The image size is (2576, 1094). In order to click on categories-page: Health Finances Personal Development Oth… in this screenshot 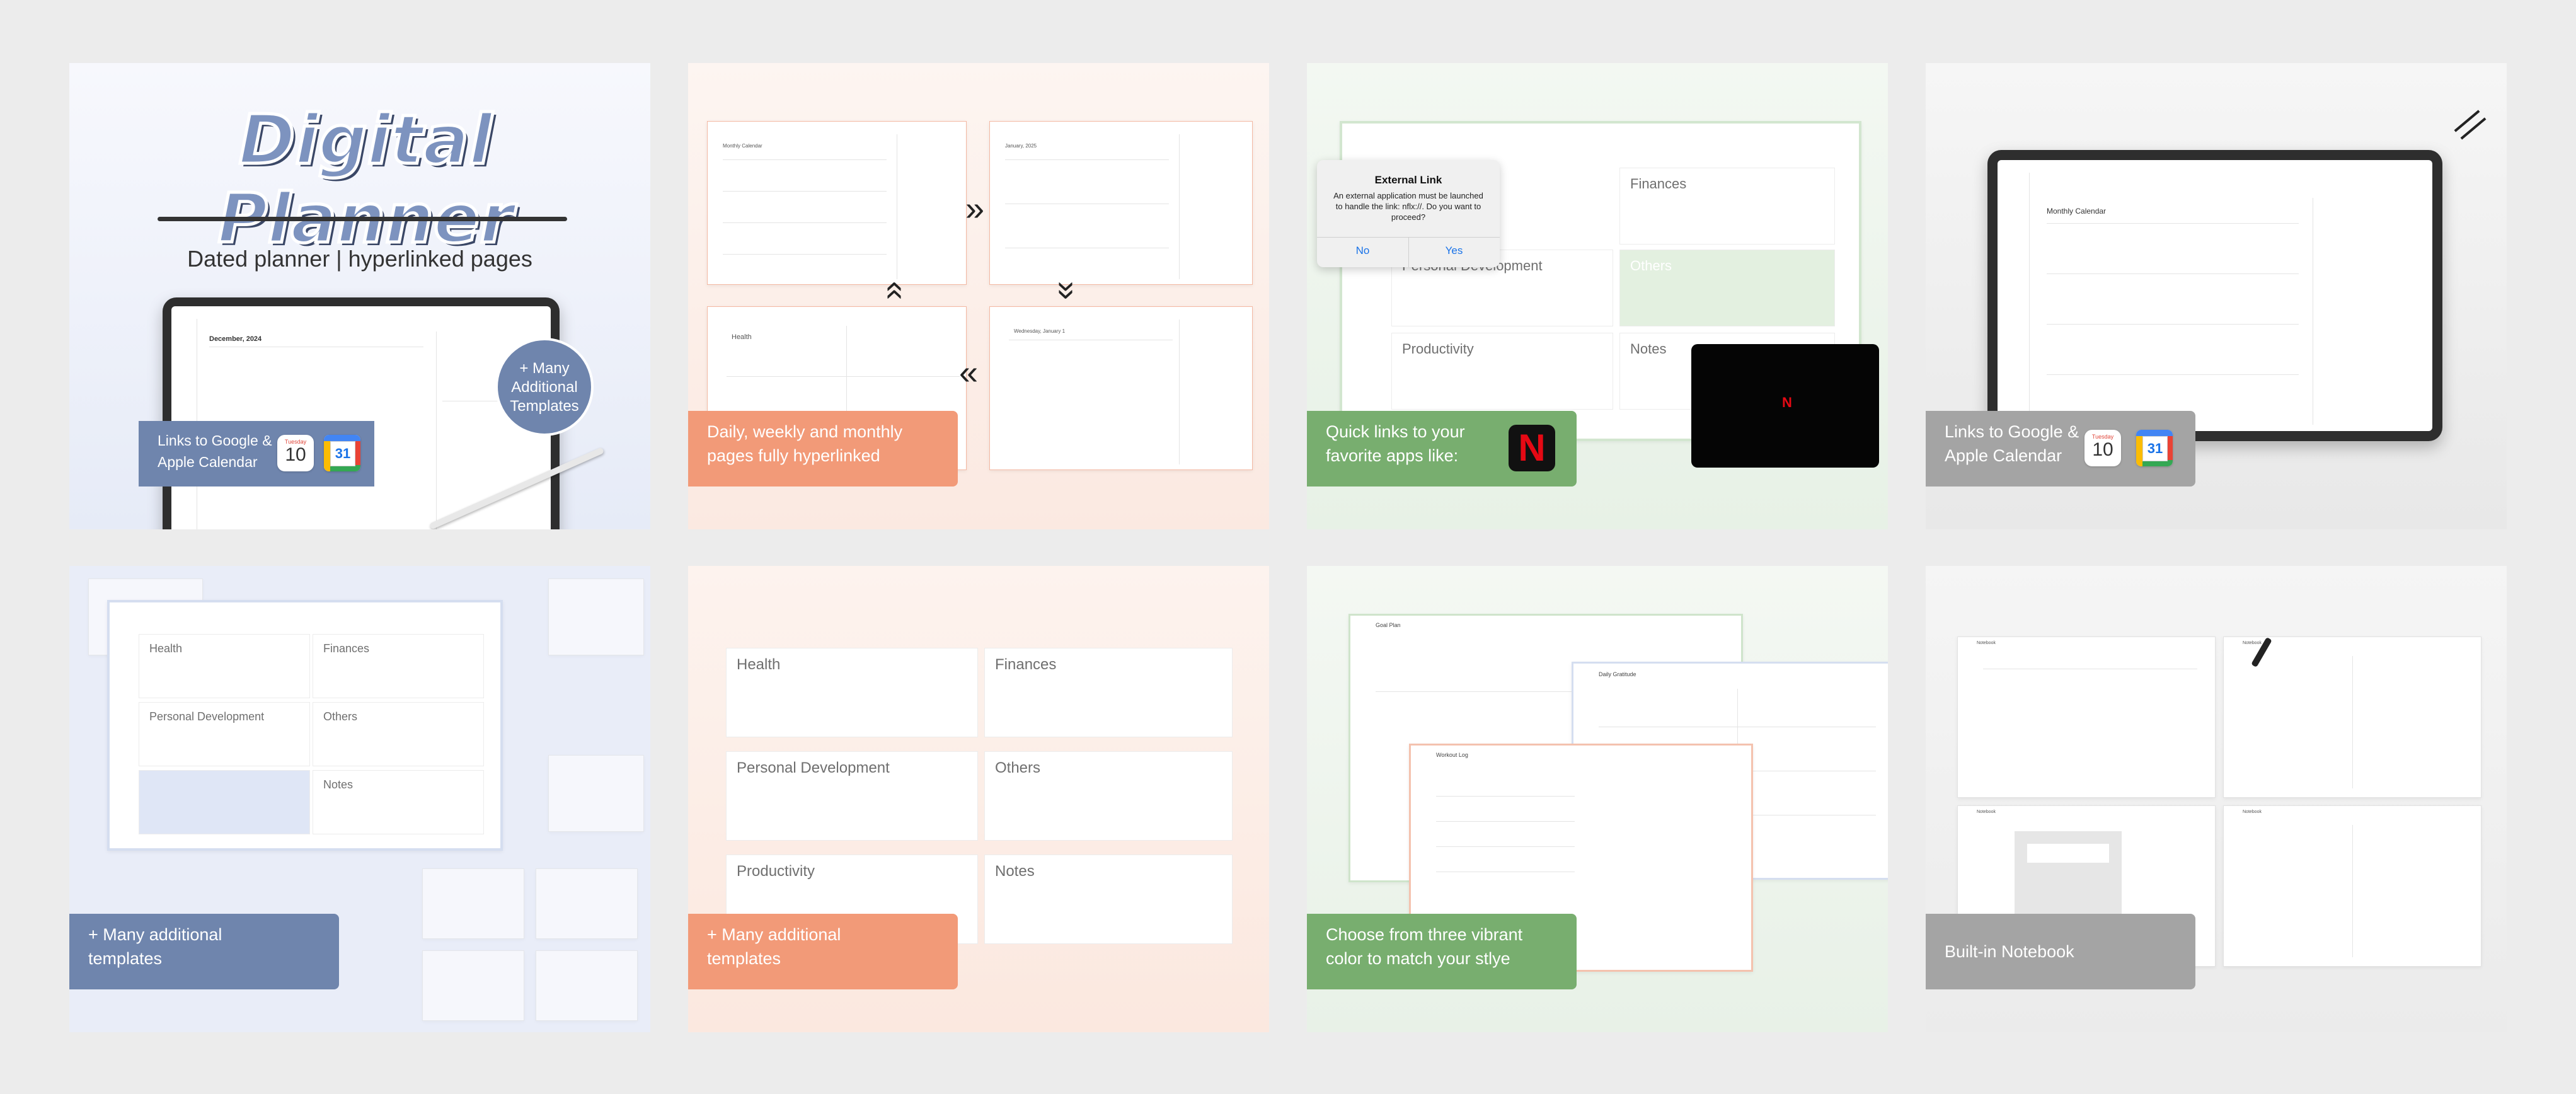, I will do `click(305, 725)`.